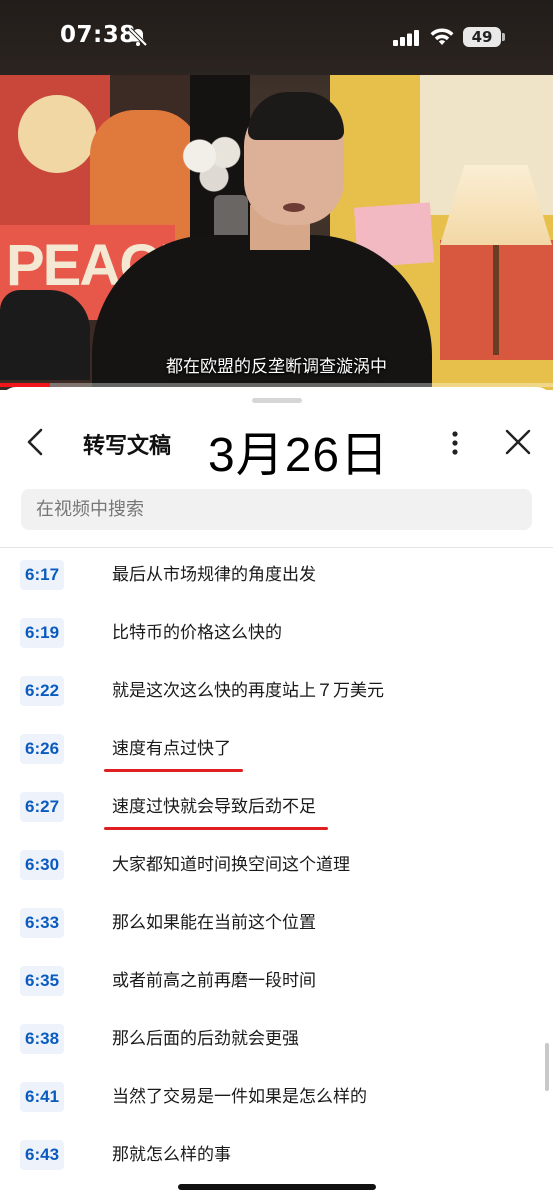 This screenshot has height=1200, width=553. Describe the element at coordinates (42, 807) in the screenshot. I see `timestamp-link: 6:27` at that location.